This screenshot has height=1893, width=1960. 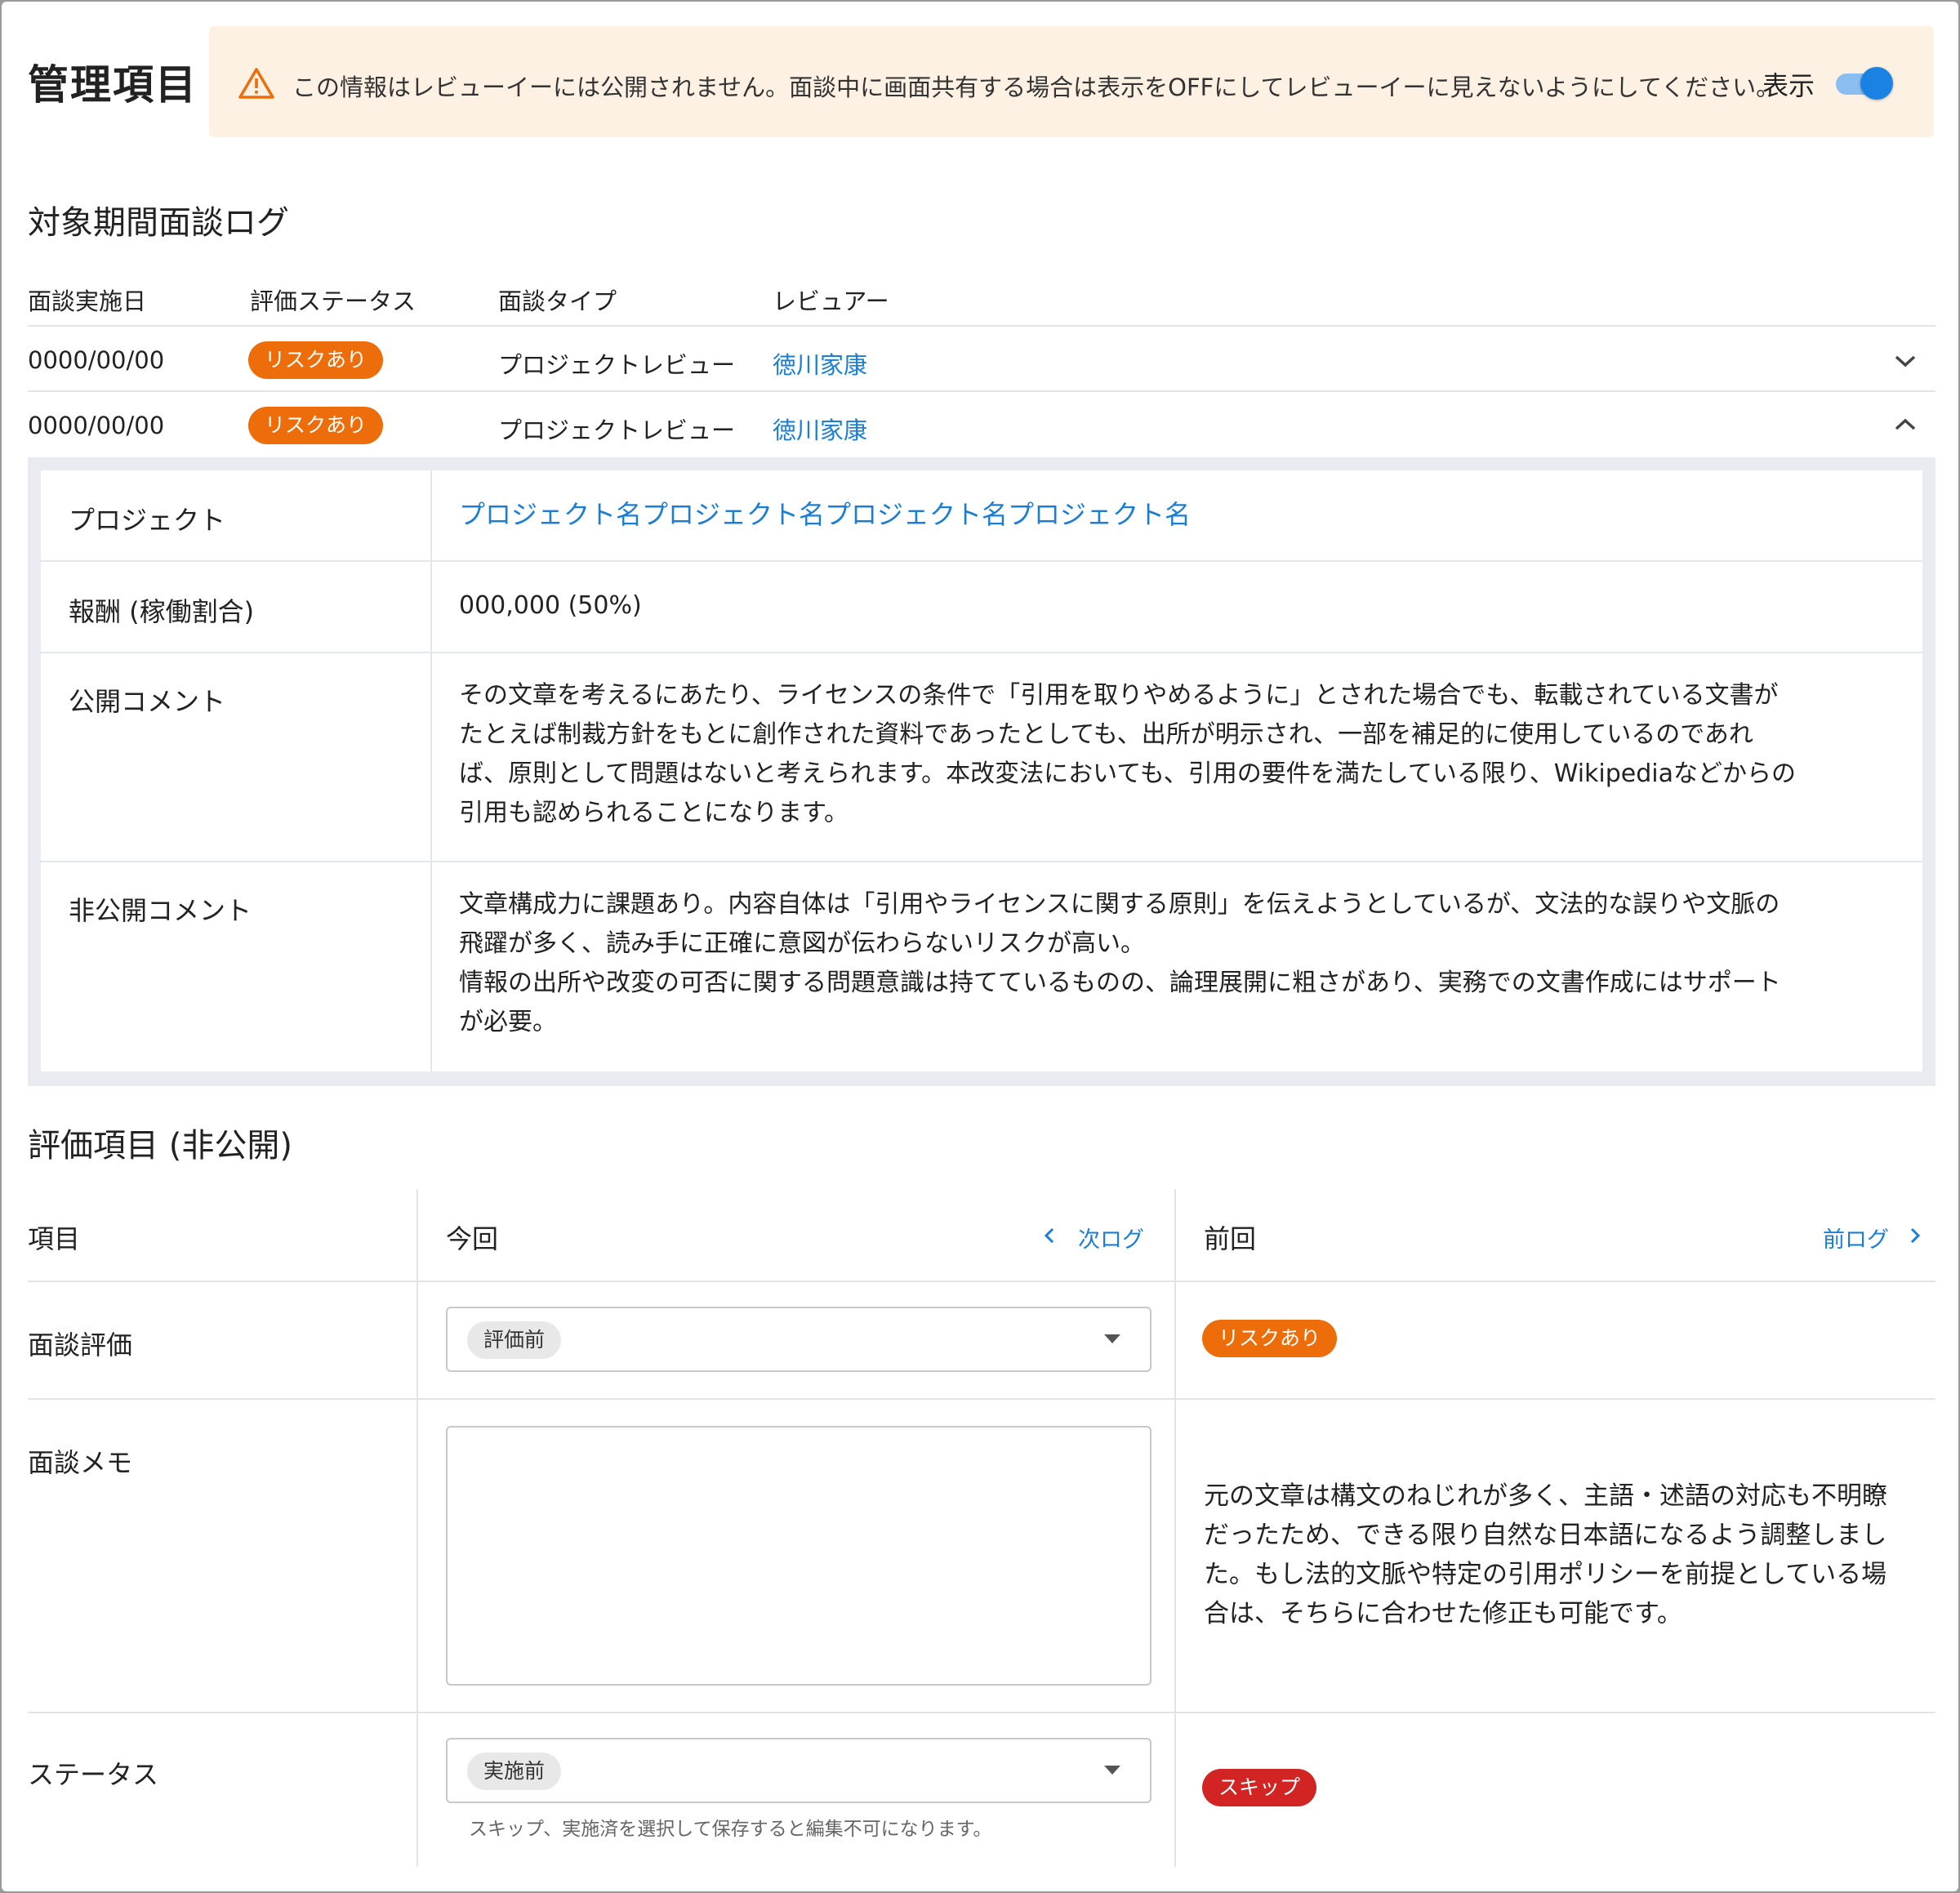 What do you see at coordinates (87, 301) in the screenshot?
I see `col-header-date: 面談実施日` at bounding box center [87, 301].